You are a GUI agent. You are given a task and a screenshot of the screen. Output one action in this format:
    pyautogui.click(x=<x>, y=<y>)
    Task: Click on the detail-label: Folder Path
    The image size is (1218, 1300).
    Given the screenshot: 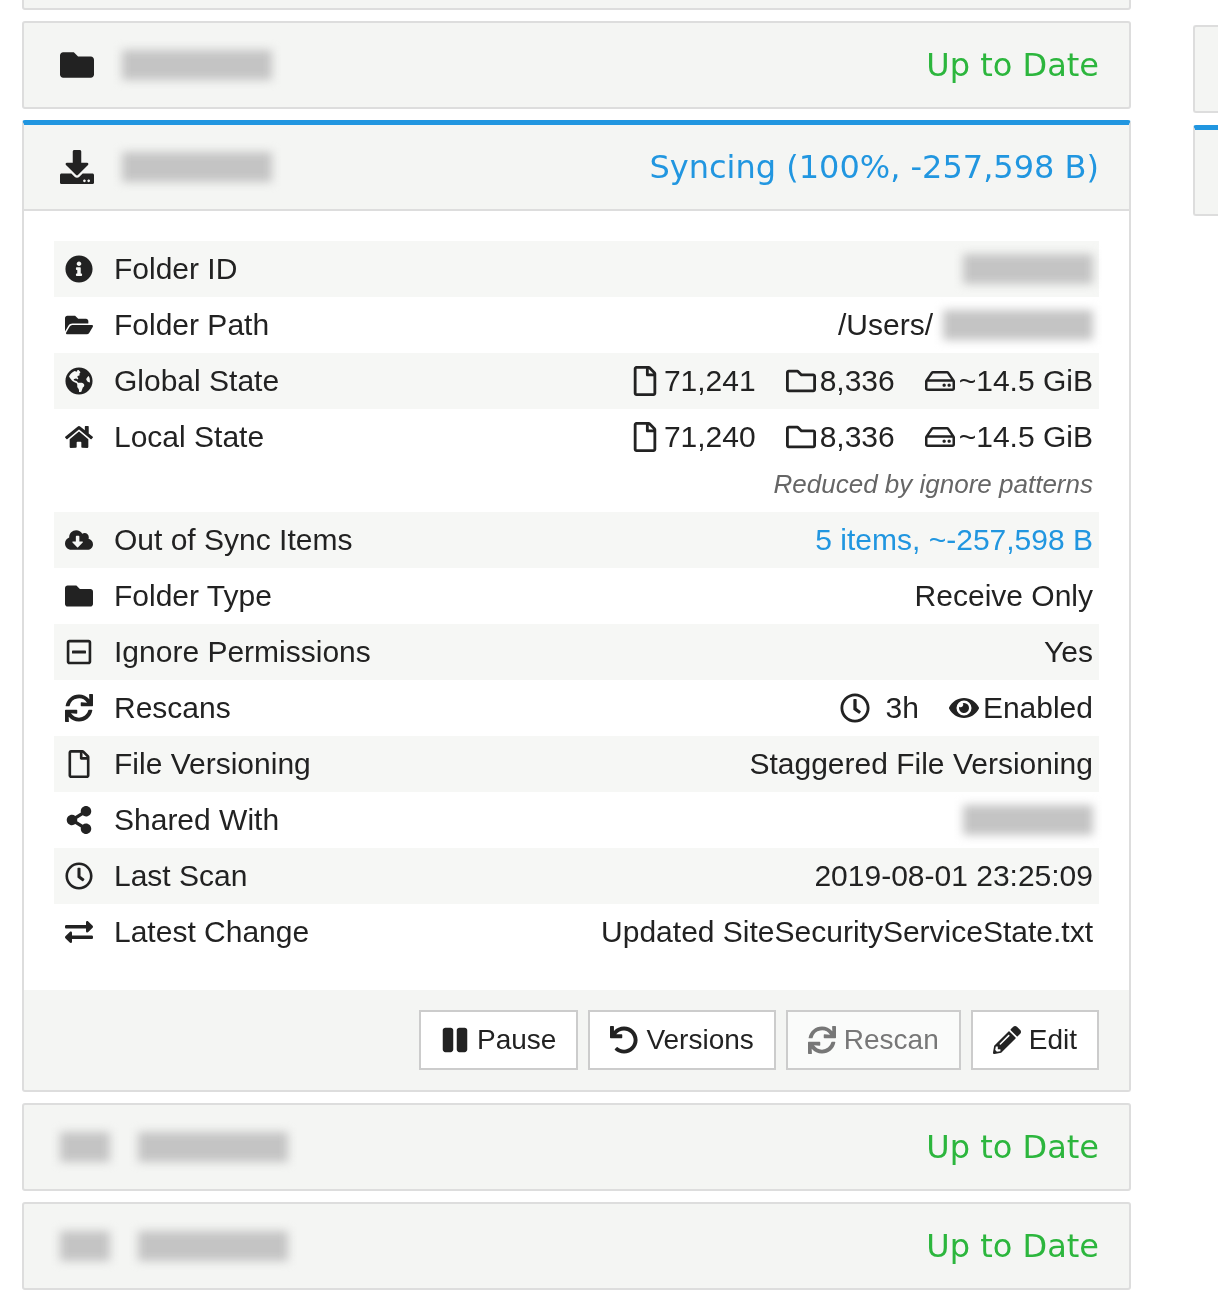 What is the action you would take?
    pyautogui.click(x=192, y=325)
    